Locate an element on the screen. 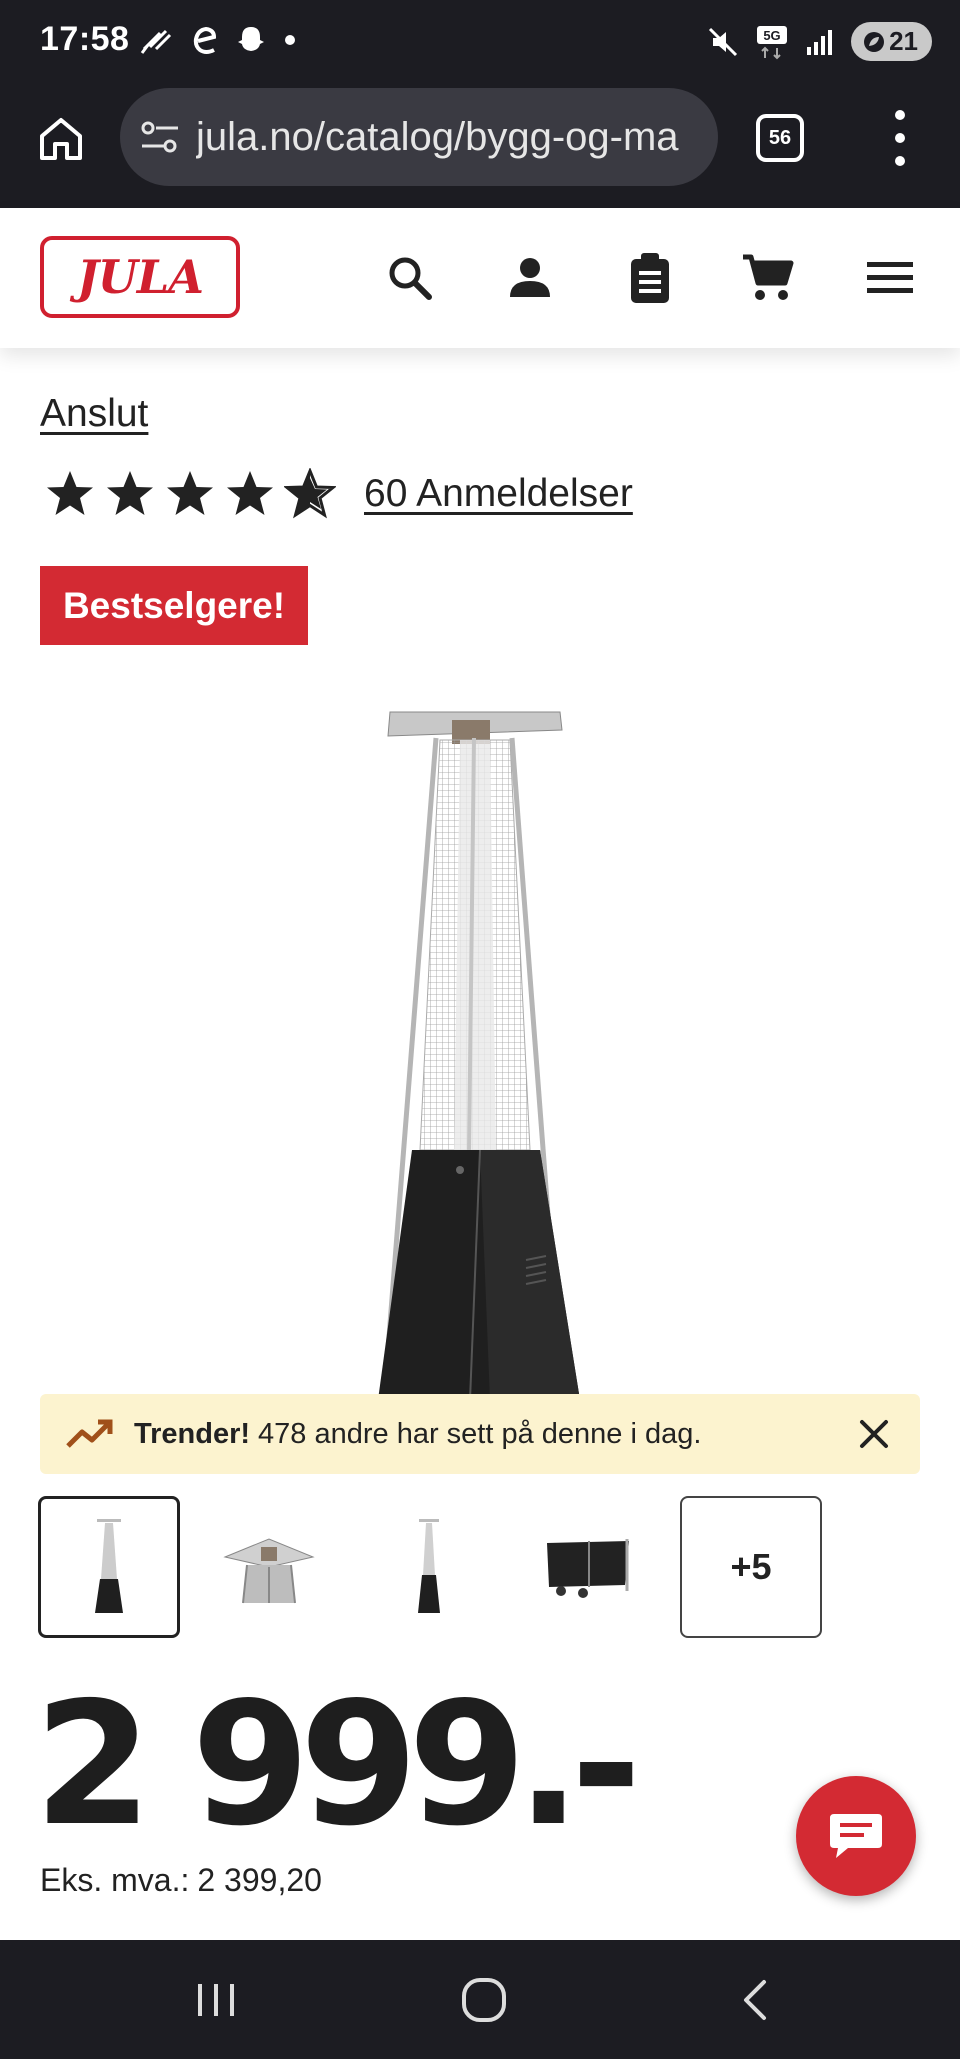 This screenshot has height=2059, width=960. search-icon is located at coordinates (410, 278).